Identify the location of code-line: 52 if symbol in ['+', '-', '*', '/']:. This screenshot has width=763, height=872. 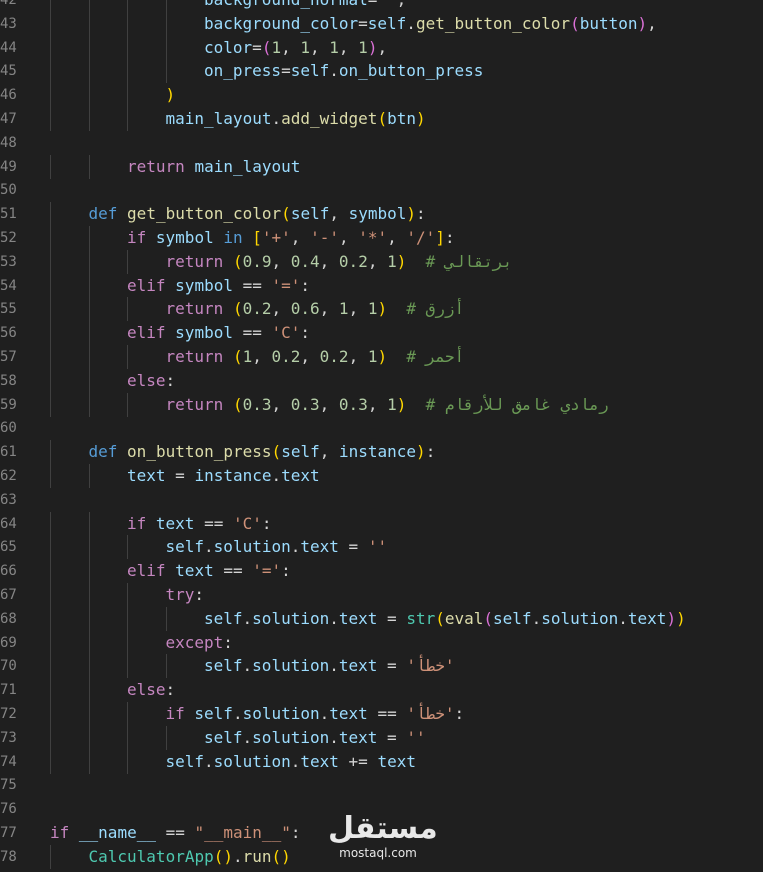
(381, 238).